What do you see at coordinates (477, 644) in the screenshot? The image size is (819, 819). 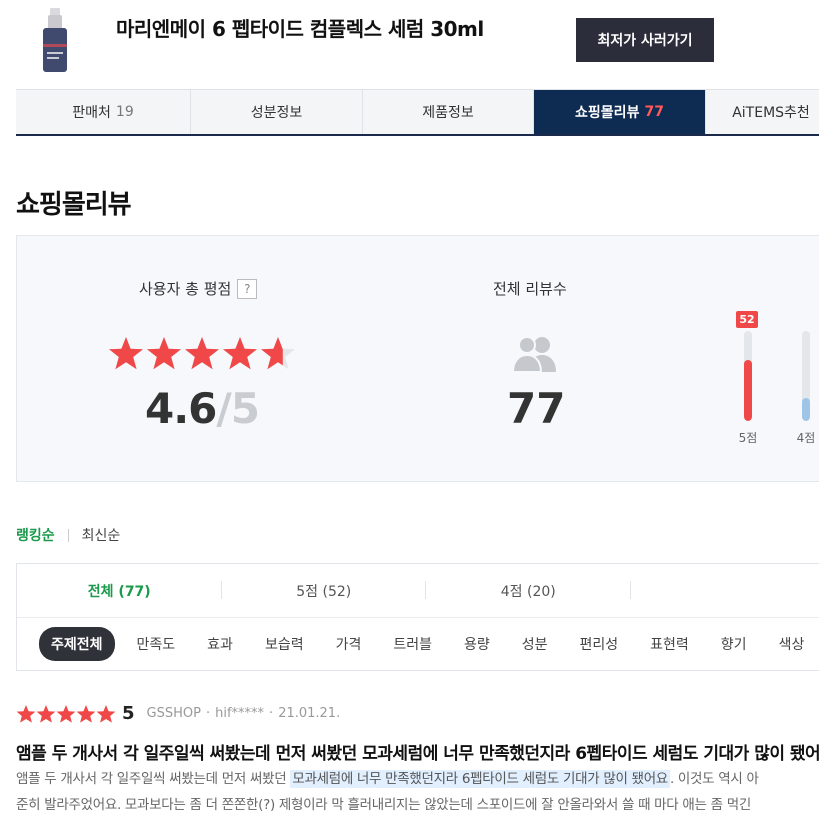 I see `topic-chip: 용량` at bounding box center [477, 644].